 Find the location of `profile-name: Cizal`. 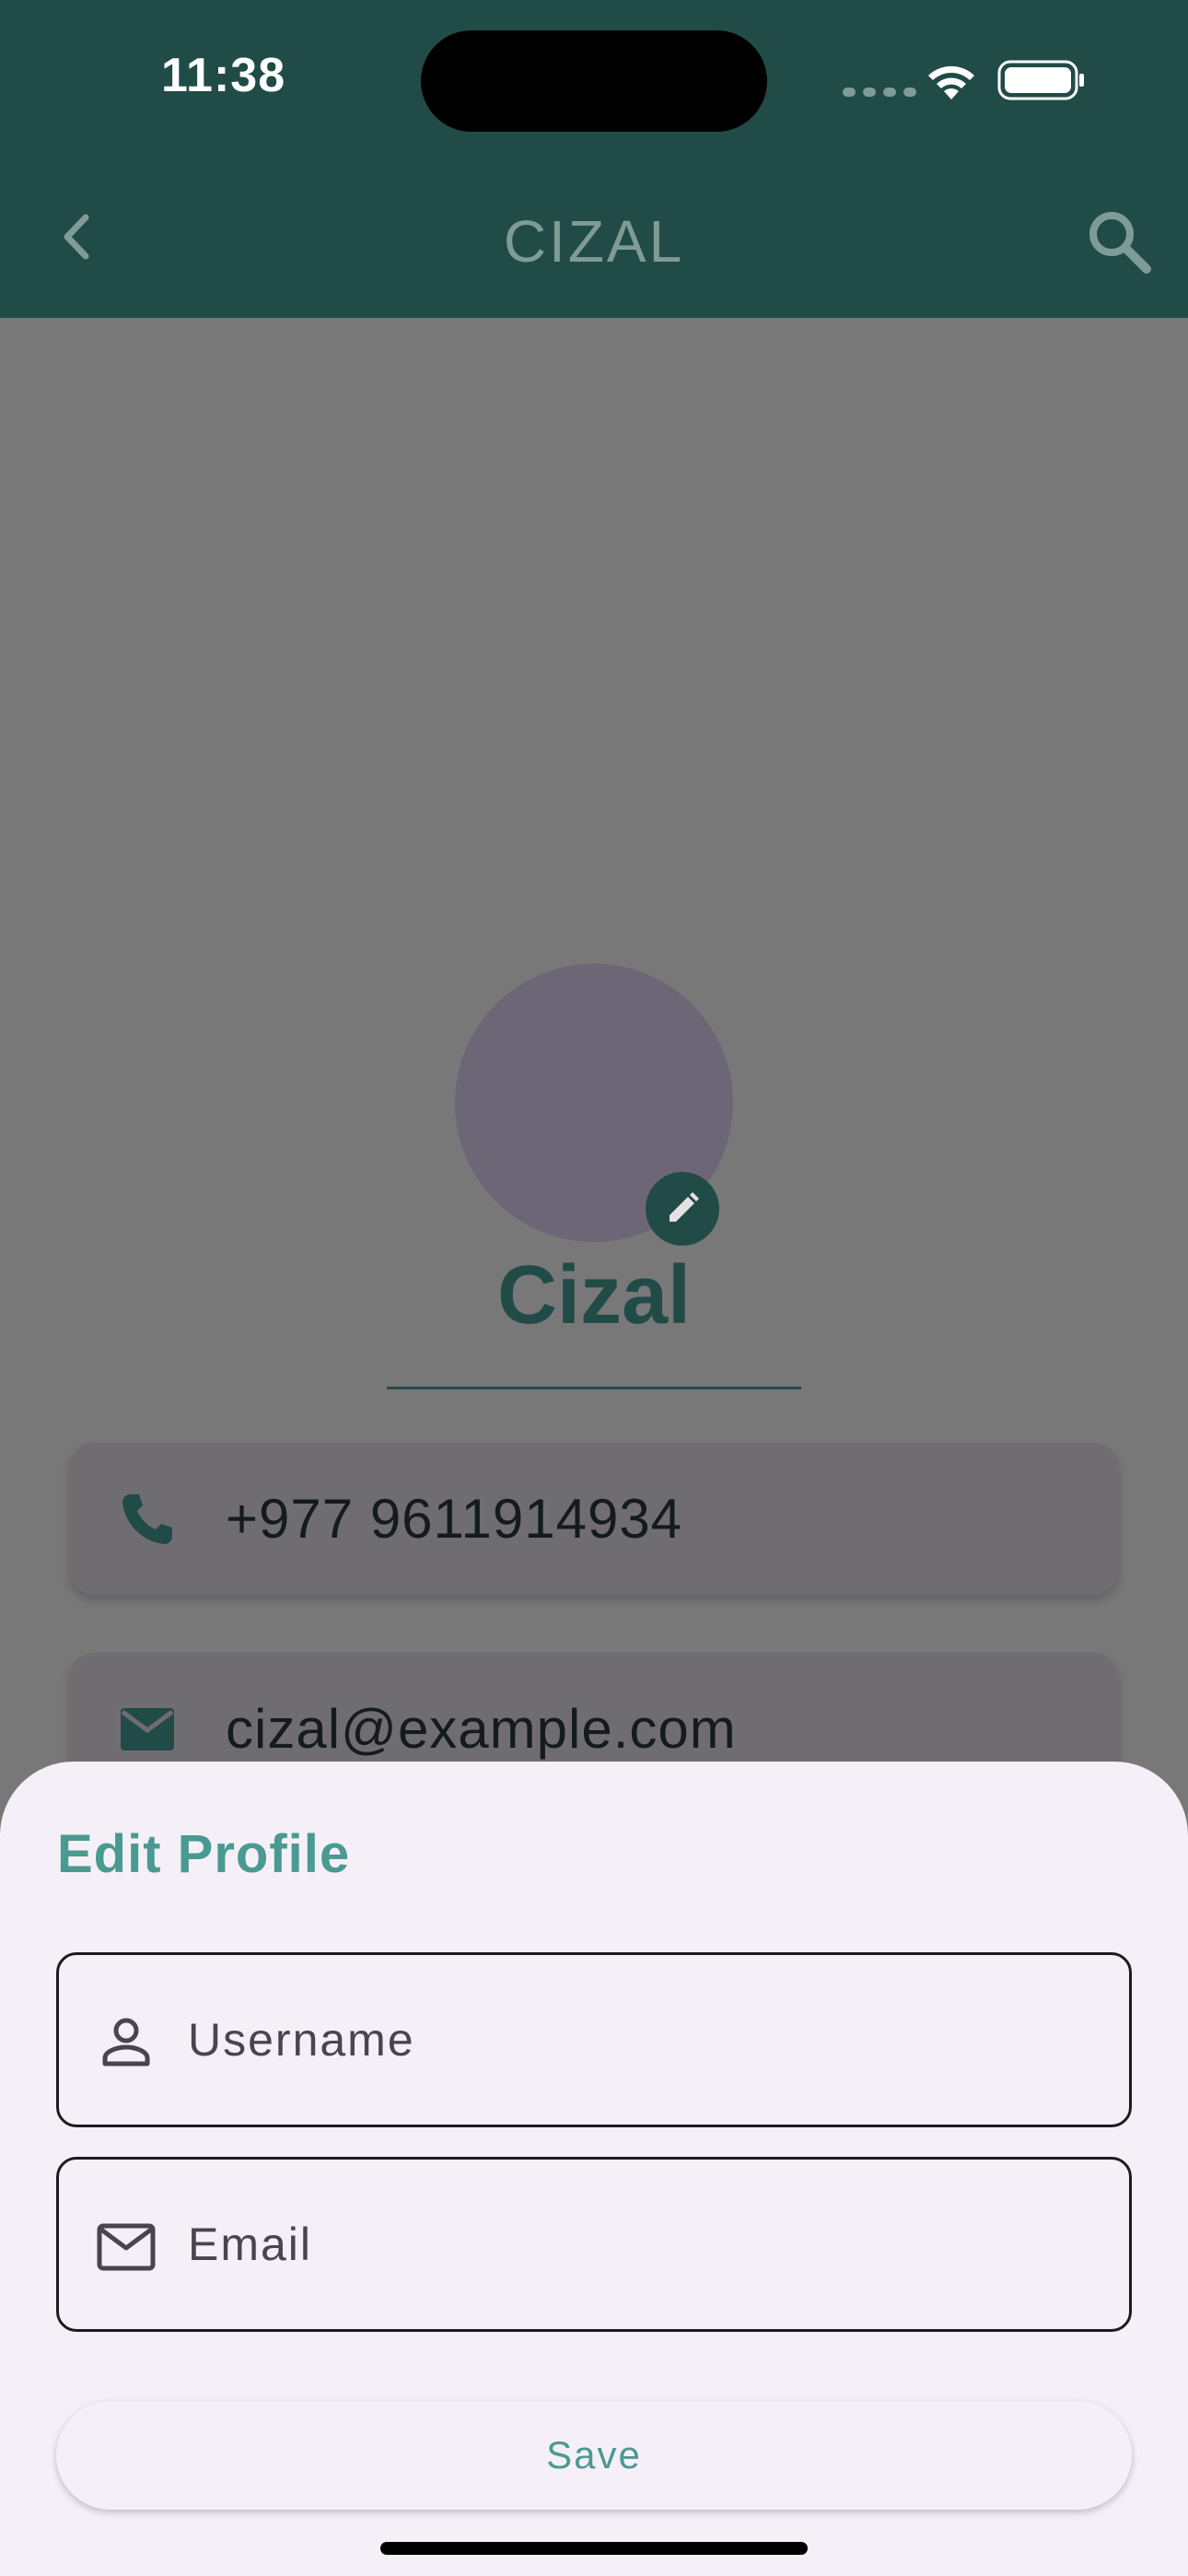

profile-name: Cizal is located at coordinates (594, 1295).